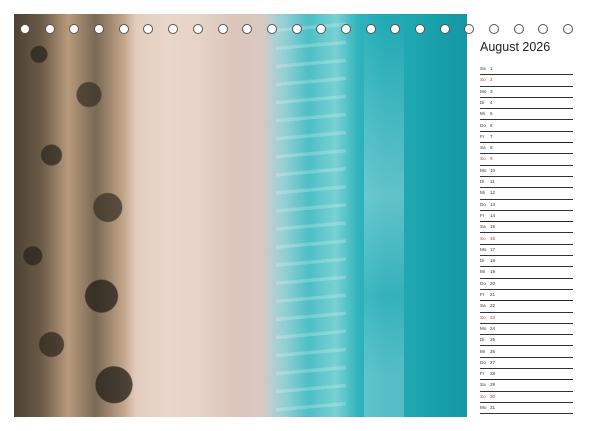  What do you see at coordinates (384, 215) in the screenshot?
I see `surf-foam-outer` at bounding box center [384, 215].